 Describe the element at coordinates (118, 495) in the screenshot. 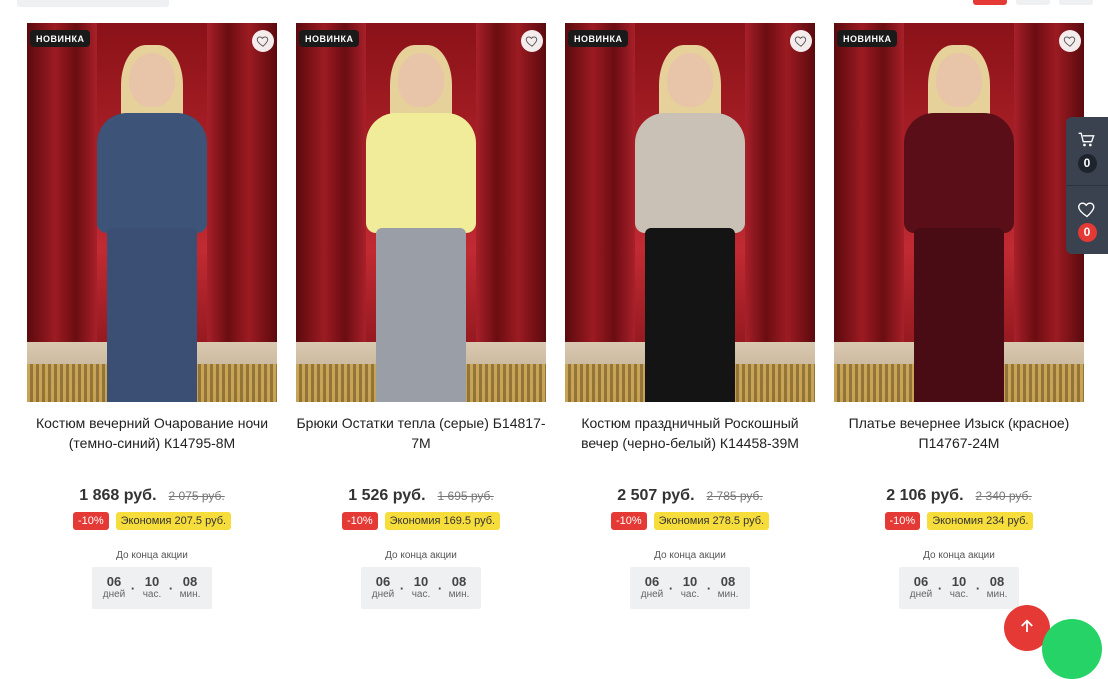

I see `current-price: 1 868 руб.` at that location.